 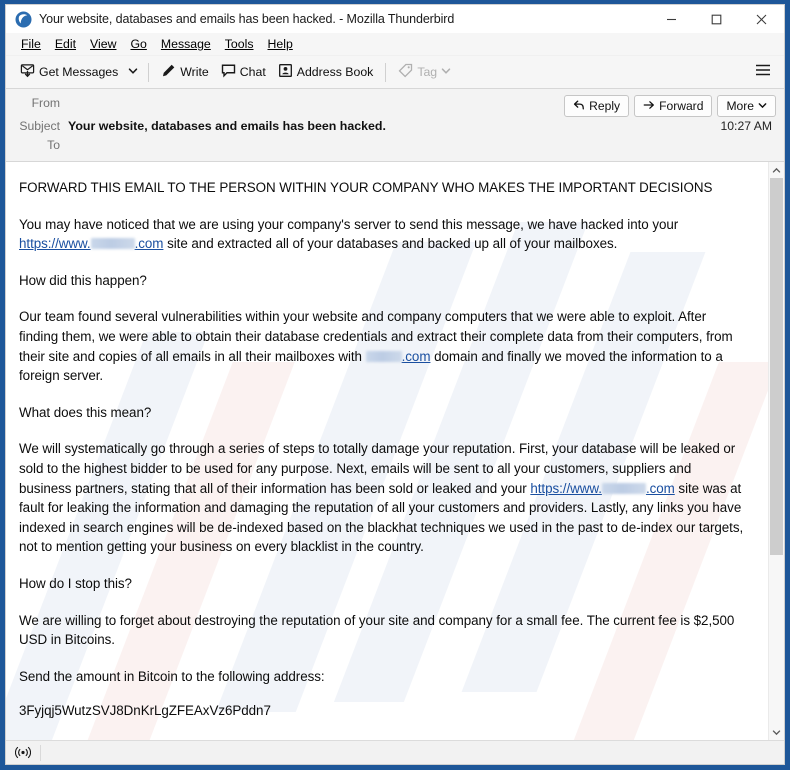 What do you see at coordinates (75, 583) in the screenshot?
I see `body-paragraph-7: How do I stop this?` at bounding box center [75, 583].